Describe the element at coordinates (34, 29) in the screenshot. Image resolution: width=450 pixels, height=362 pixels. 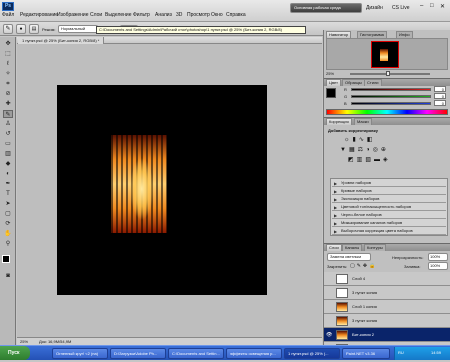
I see `brush-panel-icon: ▤` at that location.